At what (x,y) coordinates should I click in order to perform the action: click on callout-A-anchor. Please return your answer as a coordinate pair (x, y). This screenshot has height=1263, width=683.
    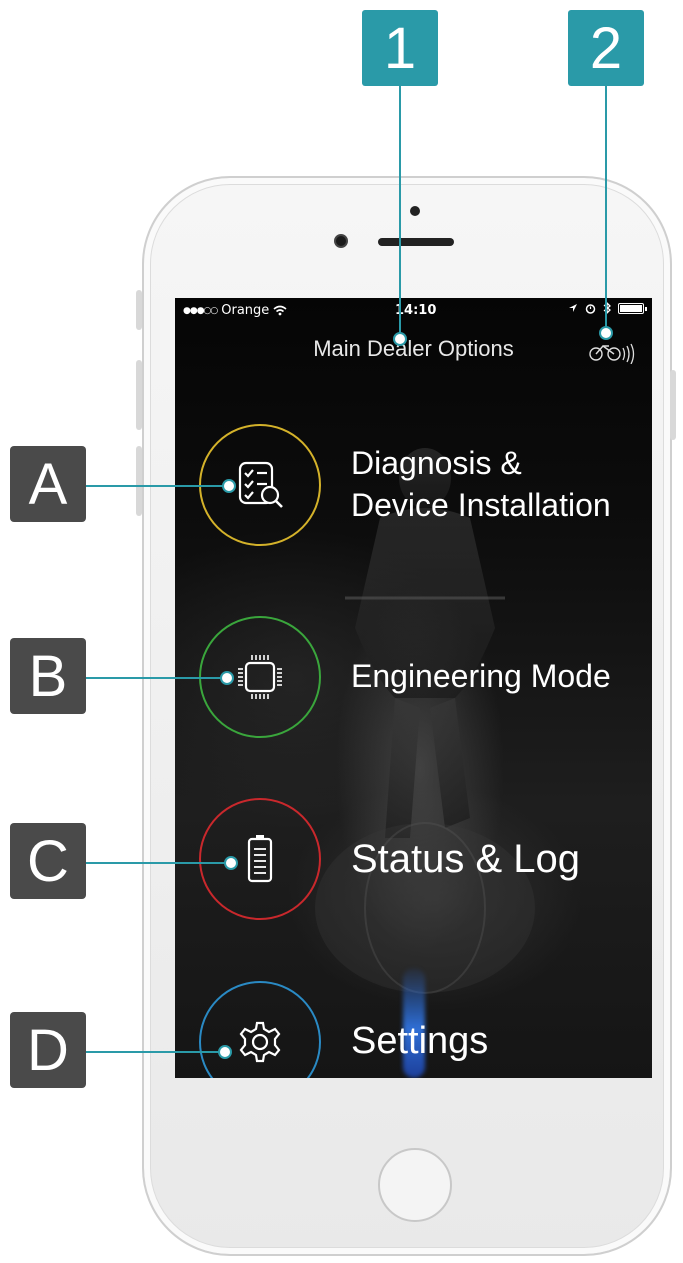
    Looking at the image, I should click on (229, 486).